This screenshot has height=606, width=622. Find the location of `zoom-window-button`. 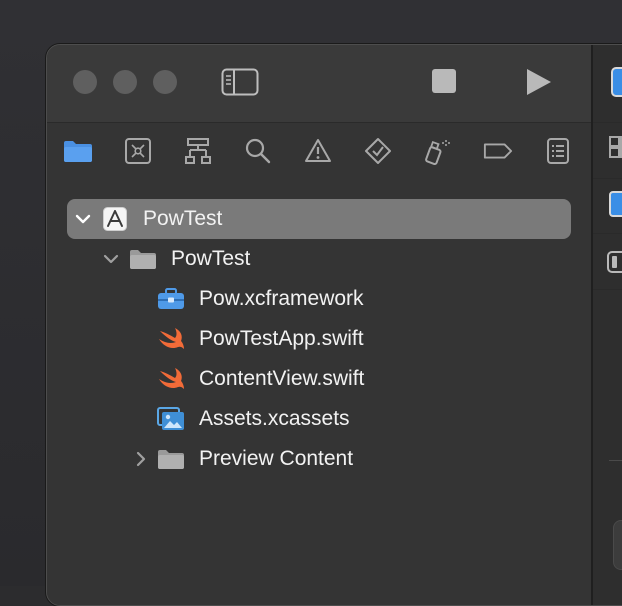

zoom-window-button is located at coordinates (165, 82).